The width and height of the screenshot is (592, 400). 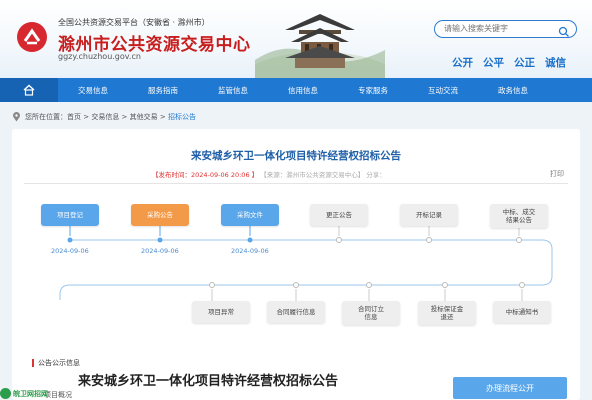 What do you see at coordinates (303, 90) in the screenshot?
I see `nav-item-credit: 信用信息` at bounding box center [303, 90].